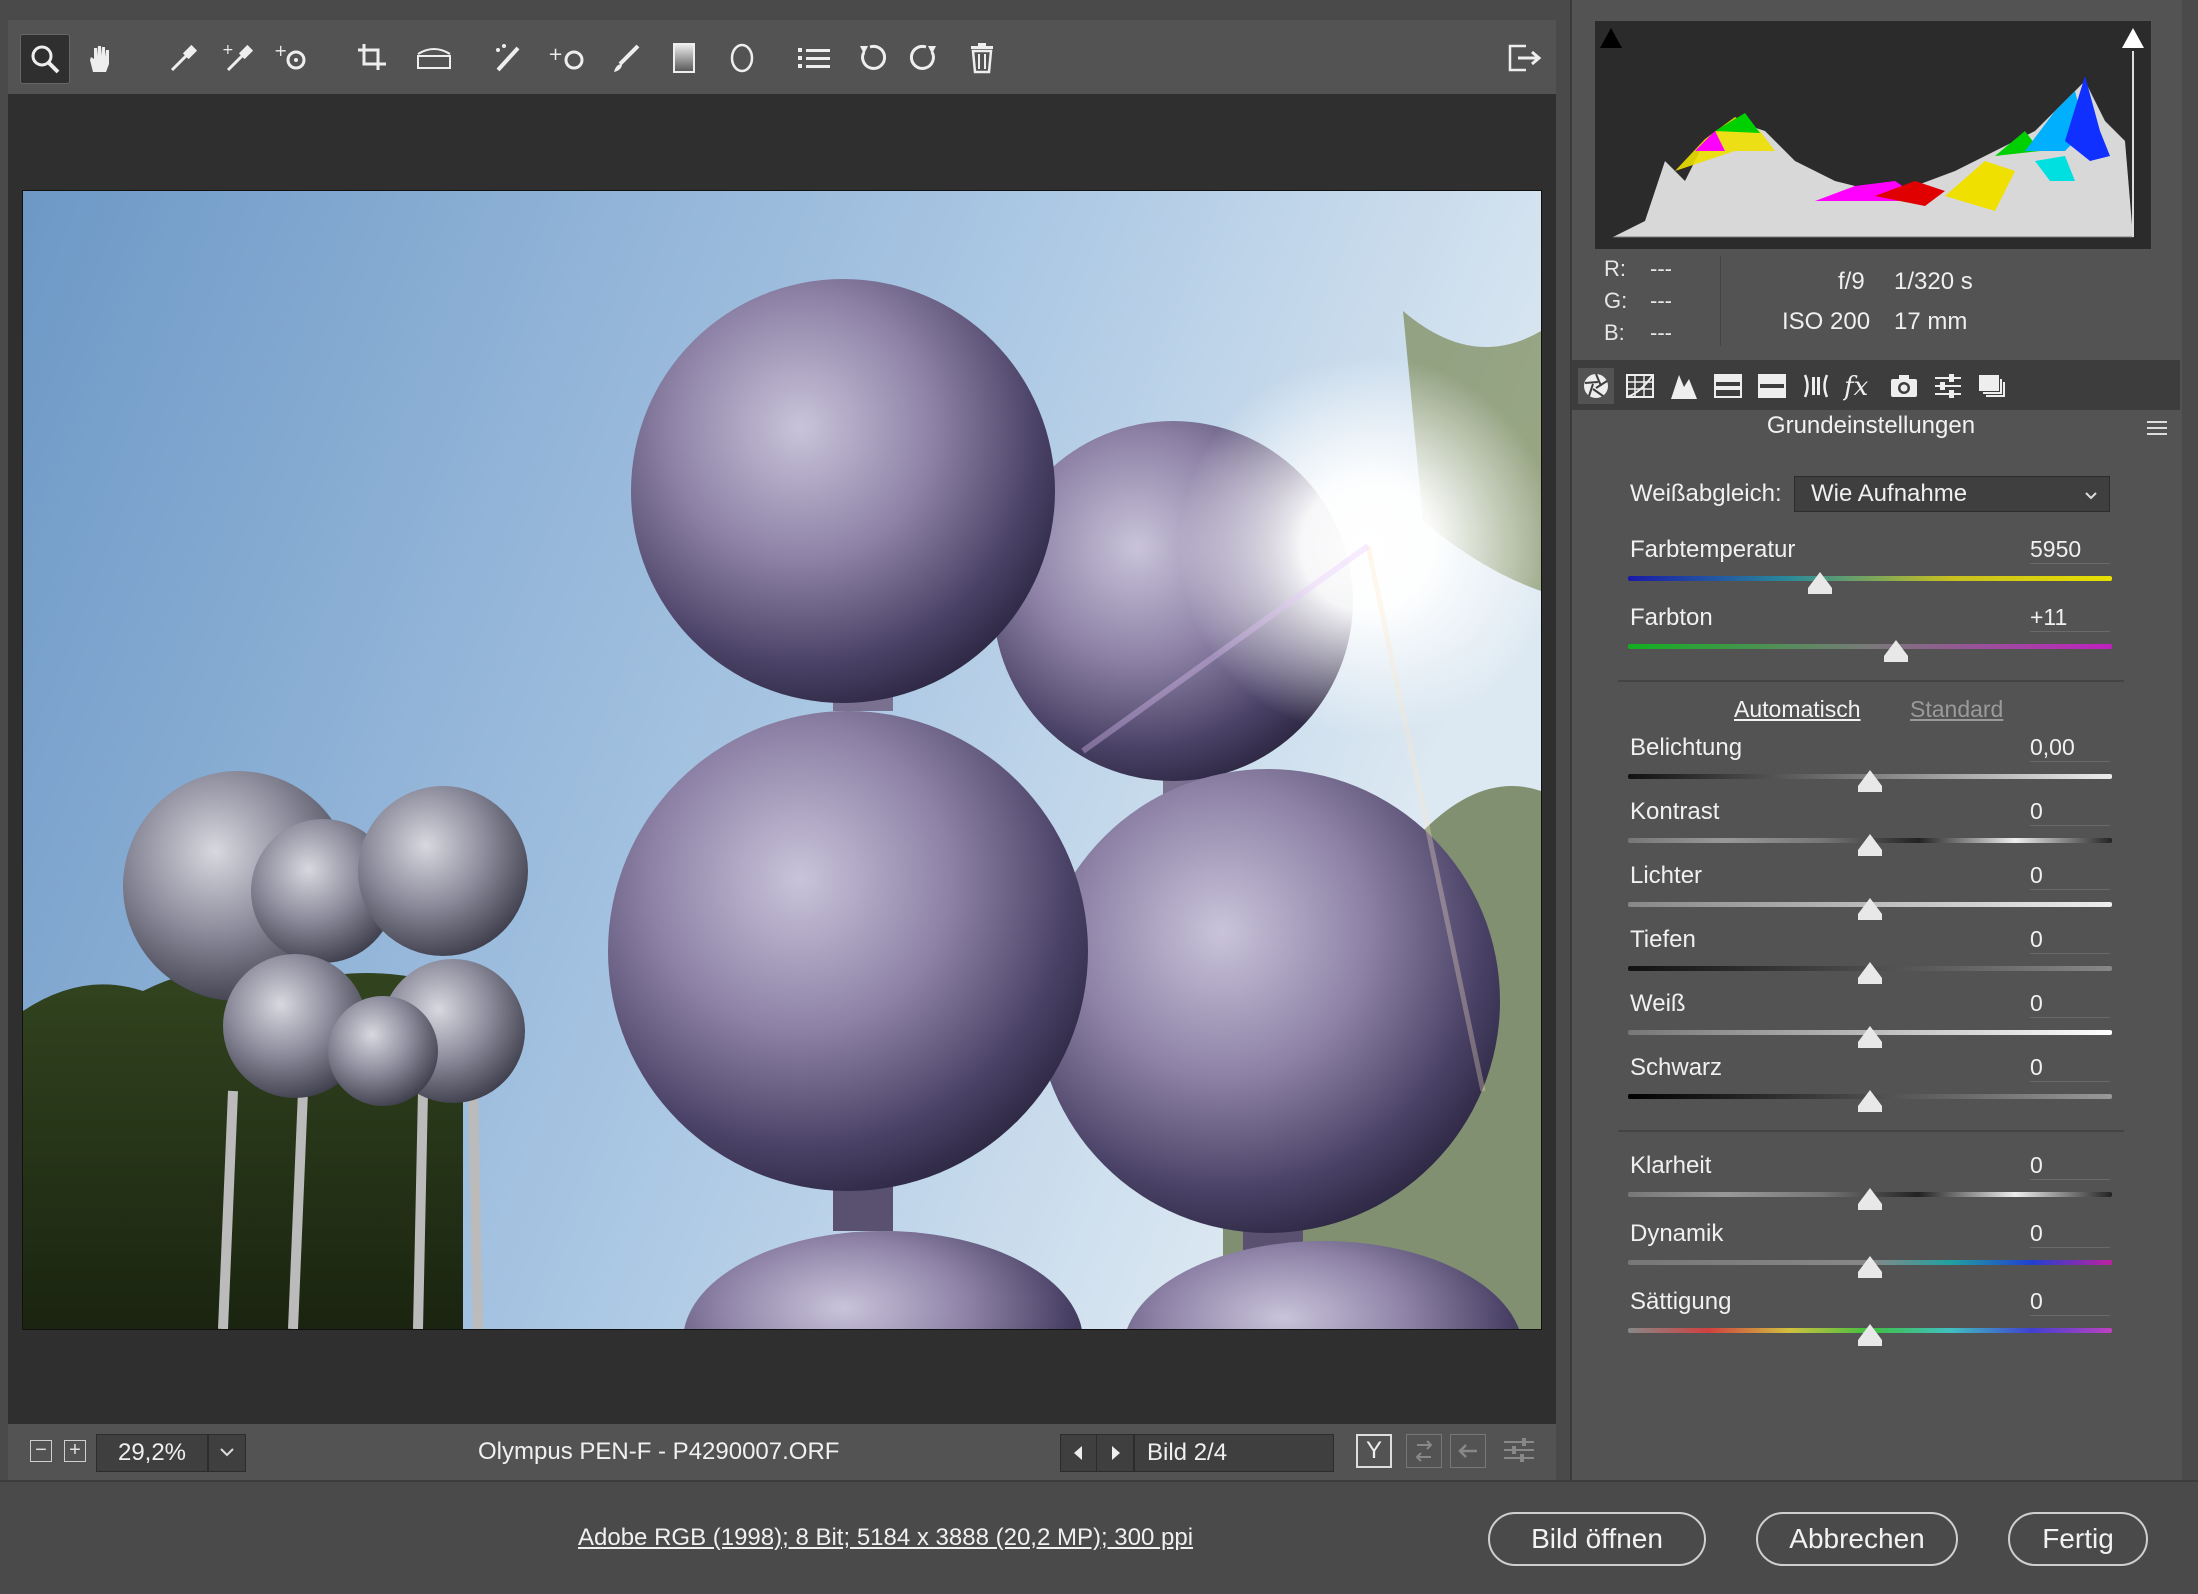 The image size is (2198, 1594). I want to click on crop-icon, so click(374, 58).